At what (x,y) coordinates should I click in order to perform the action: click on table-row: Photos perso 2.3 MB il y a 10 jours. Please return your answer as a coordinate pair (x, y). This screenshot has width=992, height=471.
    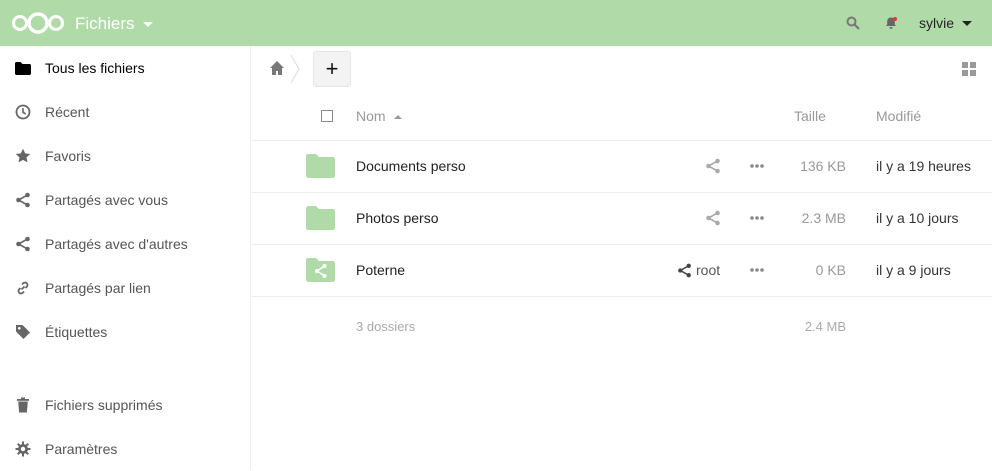
    Looking at the image, I should click on (621, 219).